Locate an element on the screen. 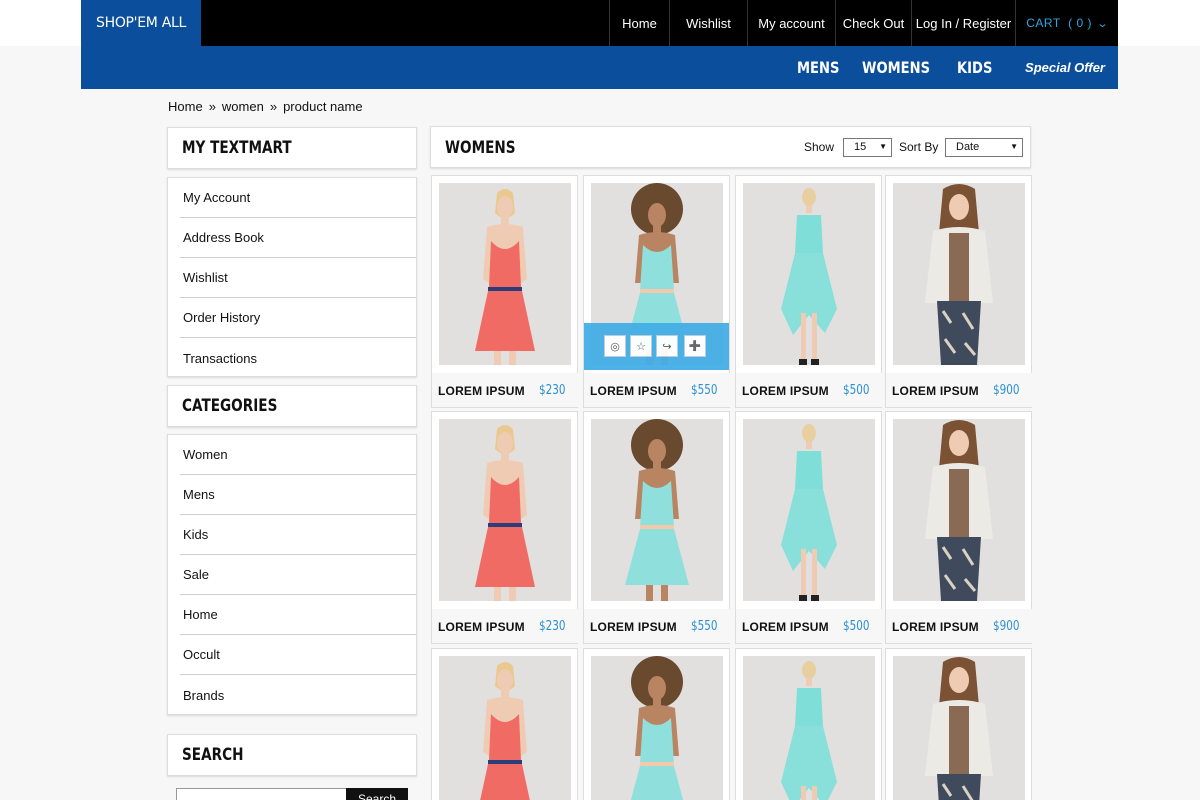 The image size is (1200, 800). sidebar-item-my-account: My Account is located at coordinates (298, 198).